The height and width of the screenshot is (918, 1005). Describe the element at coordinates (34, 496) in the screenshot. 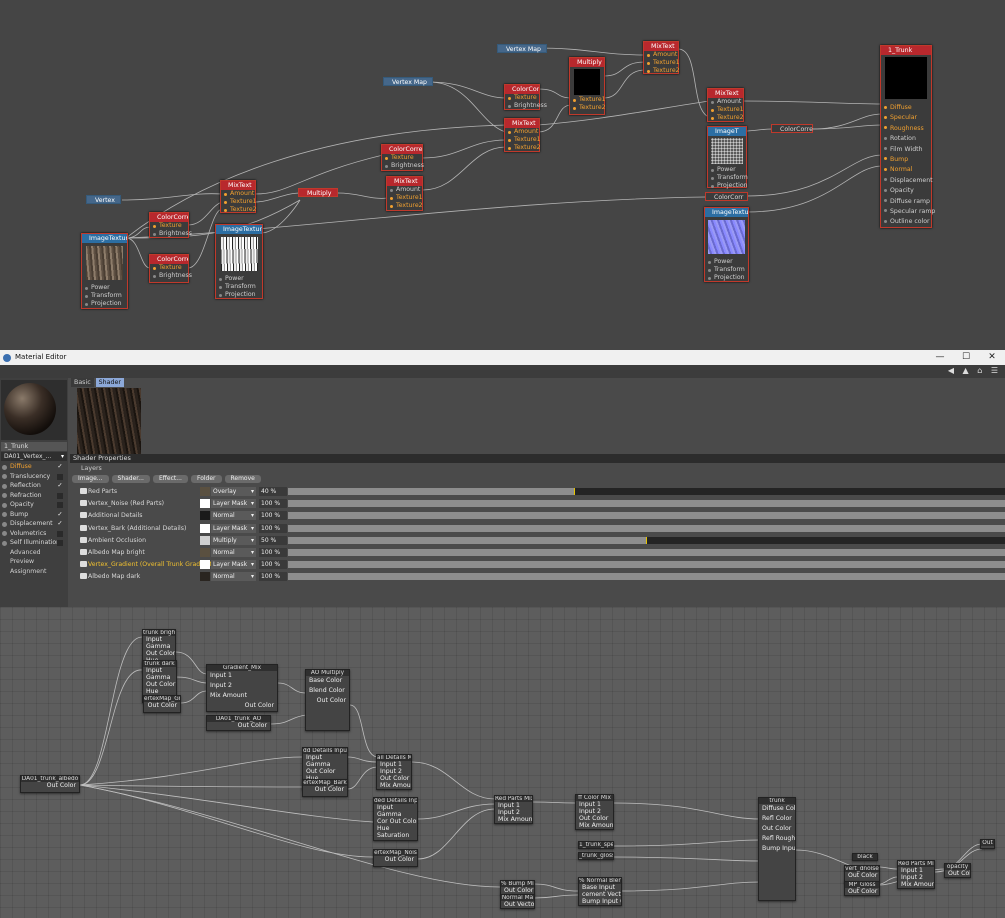

I see `channel-refraction: Refraction` at that location.